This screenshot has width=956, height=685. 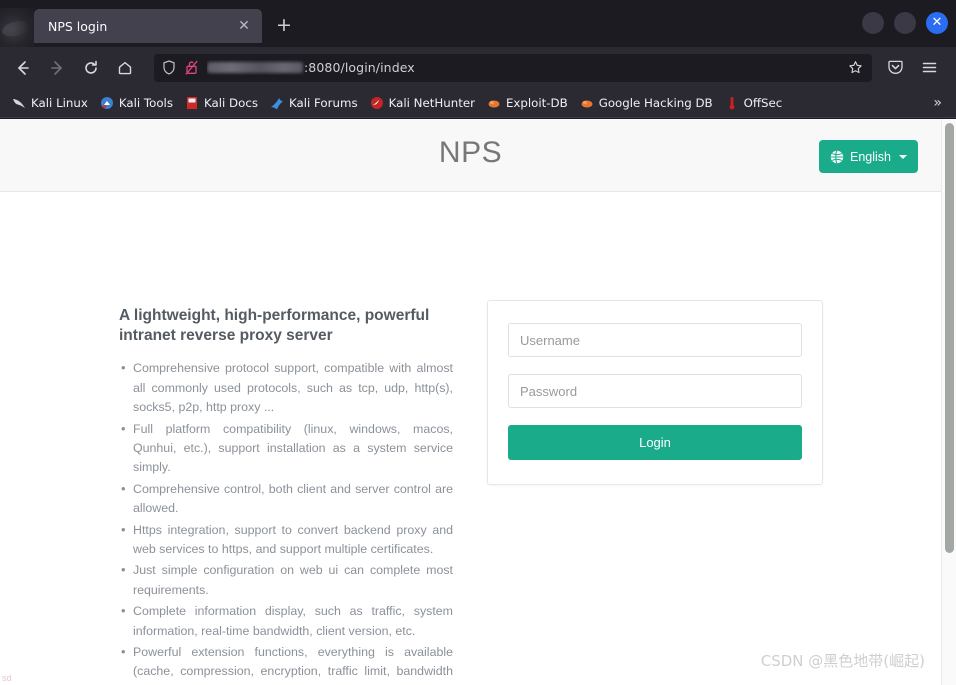 I want to click on forward-icon, so click(x=57, y=68).